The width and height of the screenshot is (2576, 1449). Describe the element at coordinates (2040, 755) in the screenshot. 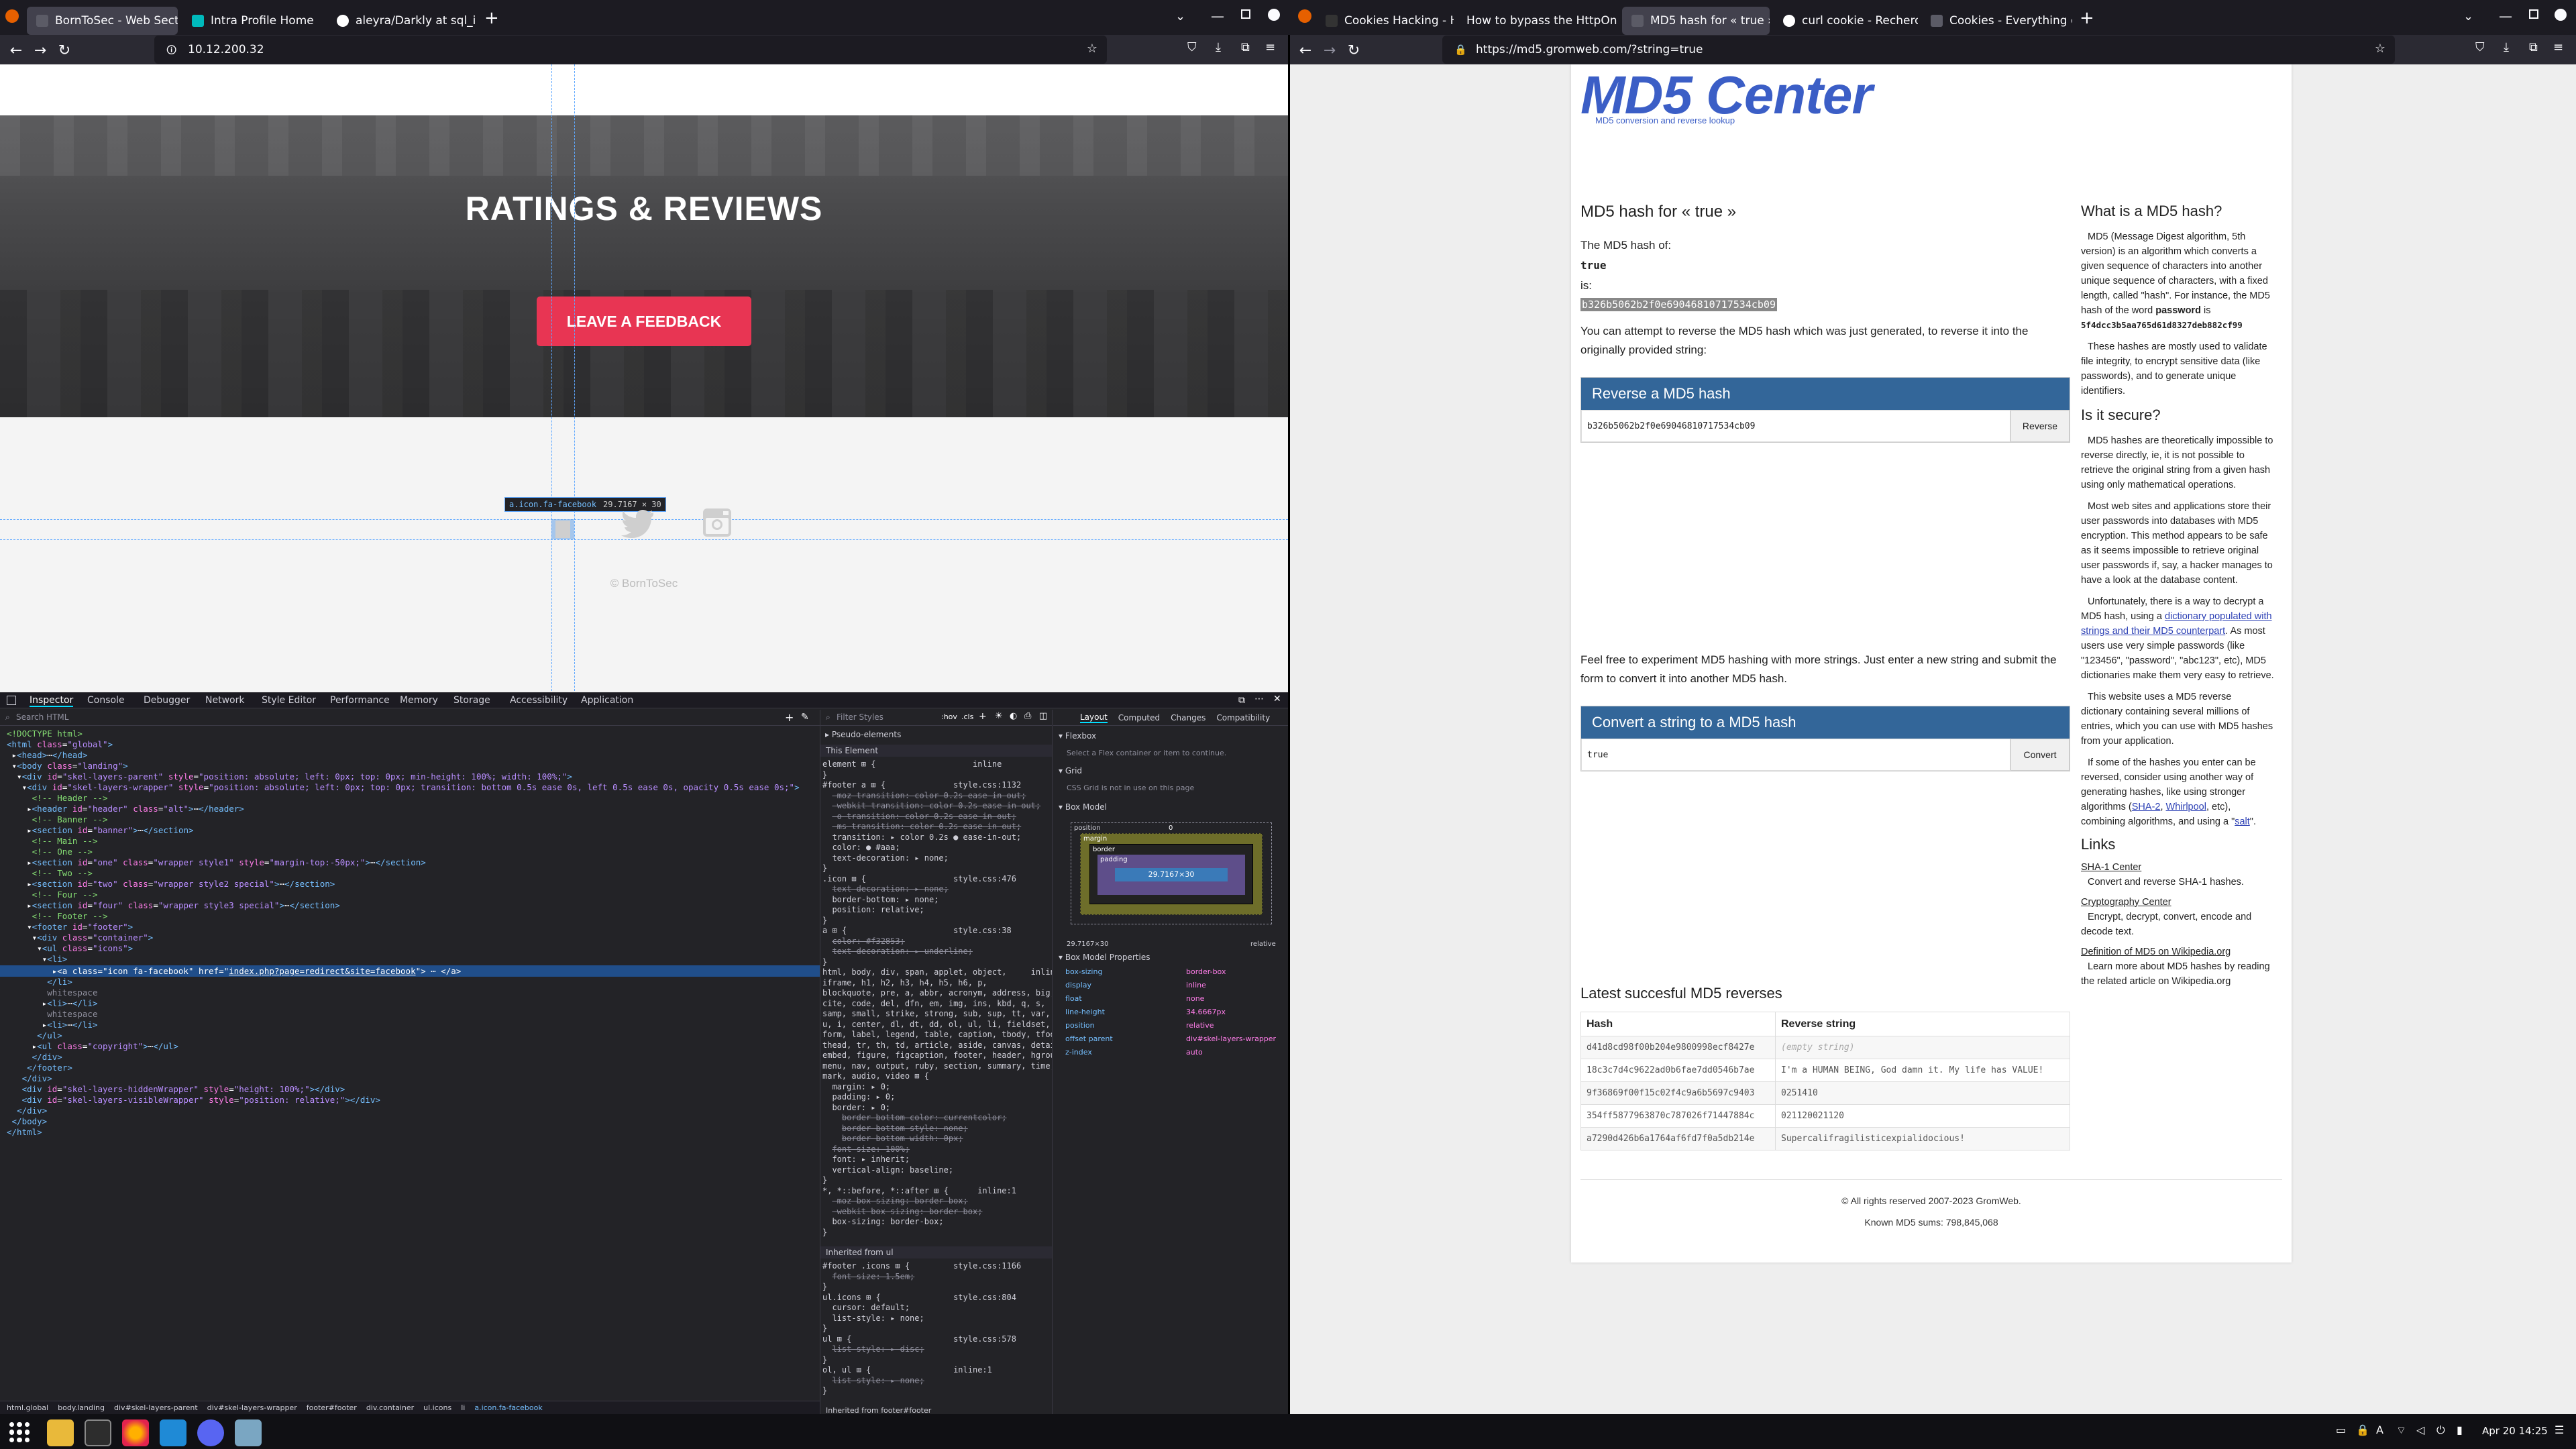

I see `convert-button: Convert` at that location.